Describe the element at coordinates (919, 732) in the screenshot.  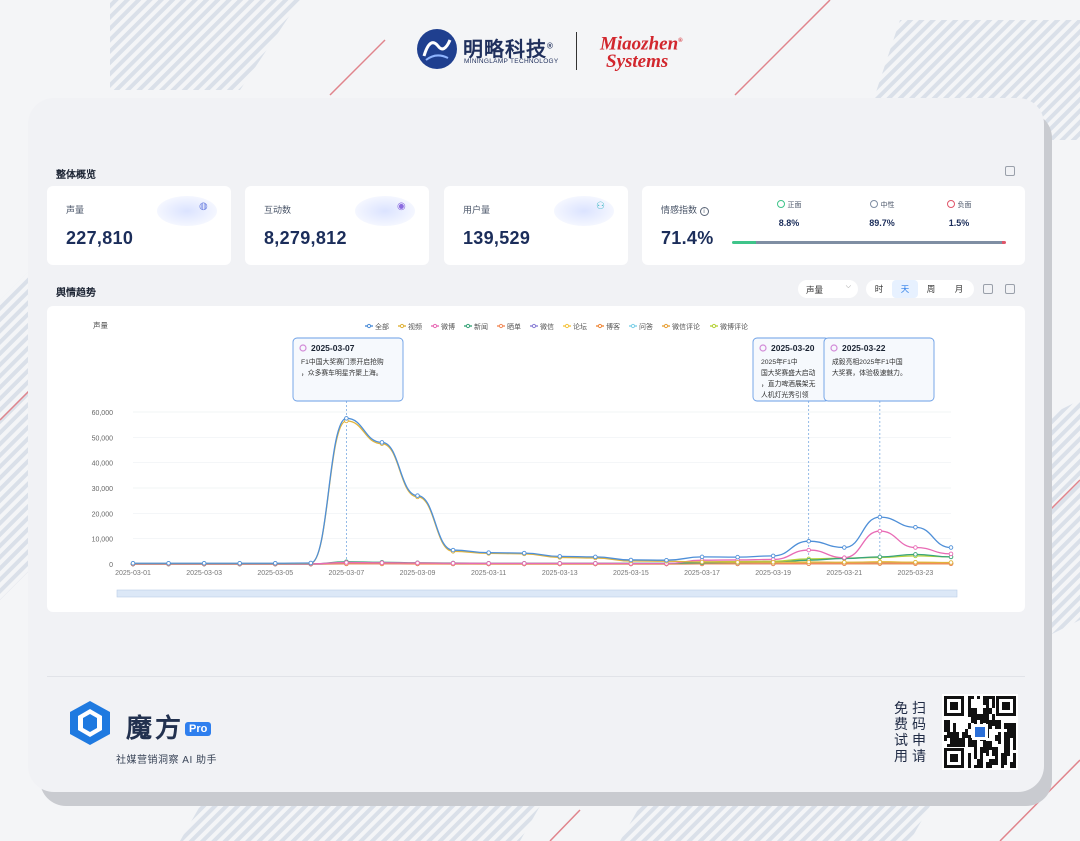
I see `cta-scan-apply: 扫码申请` at that location.